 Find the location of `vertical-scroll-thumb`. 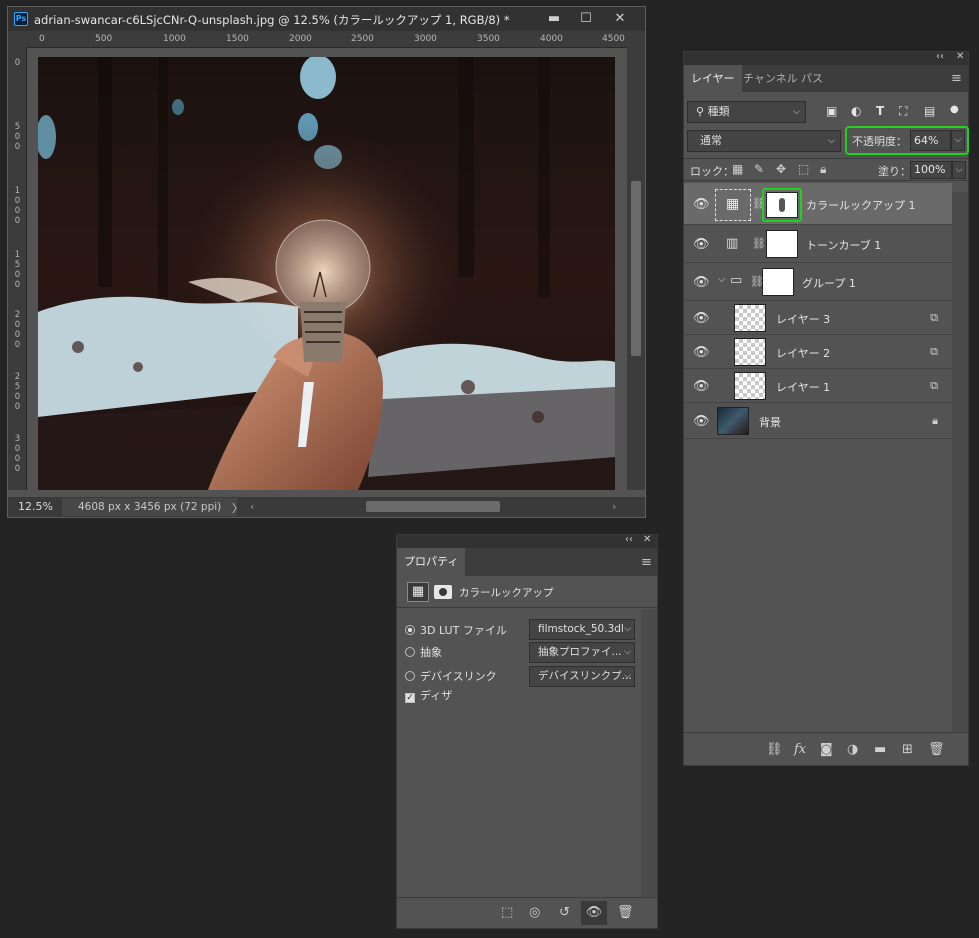

vertical-scroll-thumb is located at coordinates (636, 268).